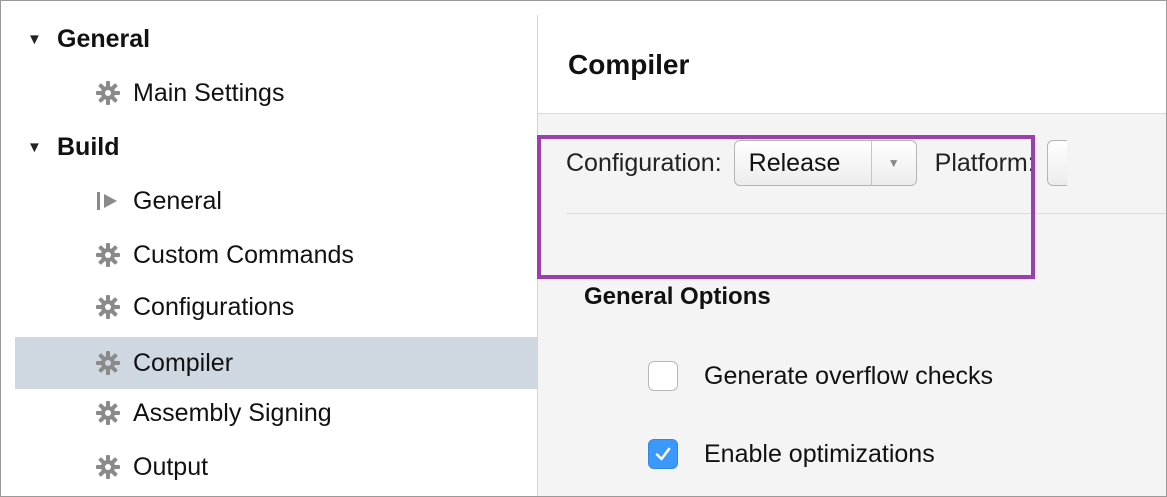 Image resolution: width=1167 pixels, height=497 pixels. I want to click on option-enable-optimizations: Enable optimizations, so click(791, 454).